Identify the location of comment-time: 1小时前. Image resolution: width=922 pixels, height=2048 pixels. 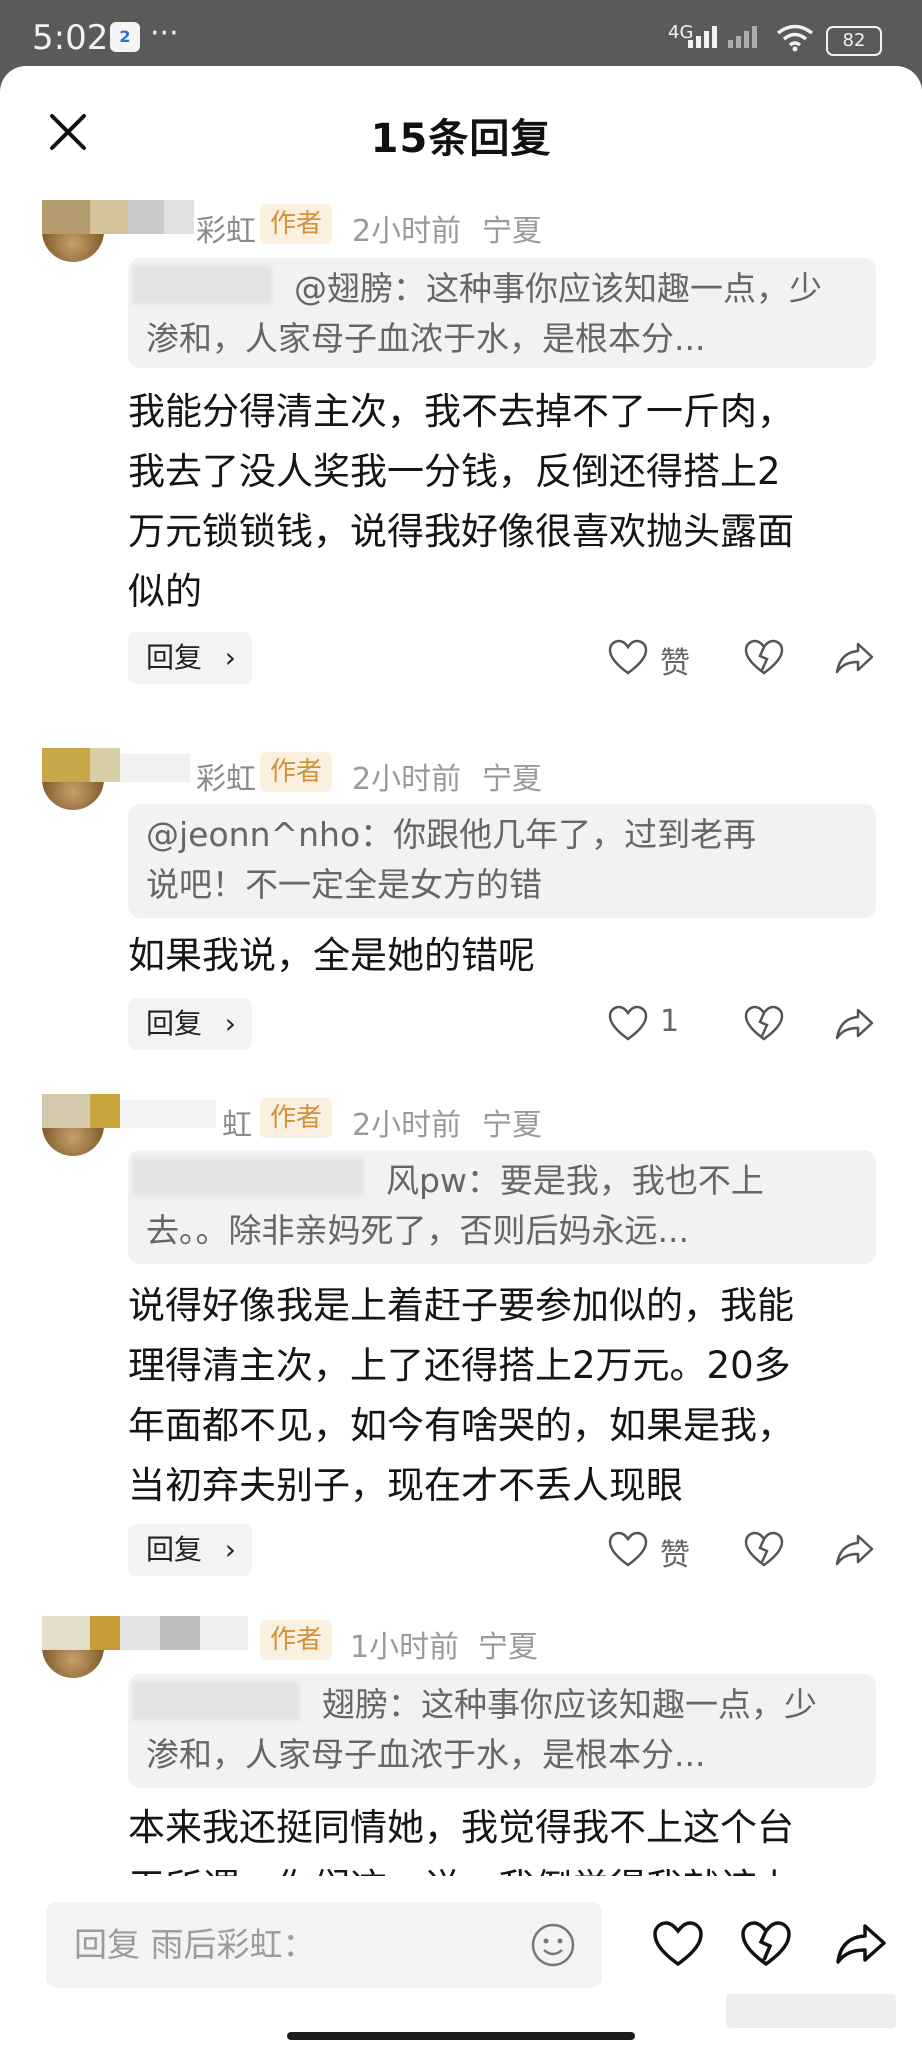
(405, 1647).